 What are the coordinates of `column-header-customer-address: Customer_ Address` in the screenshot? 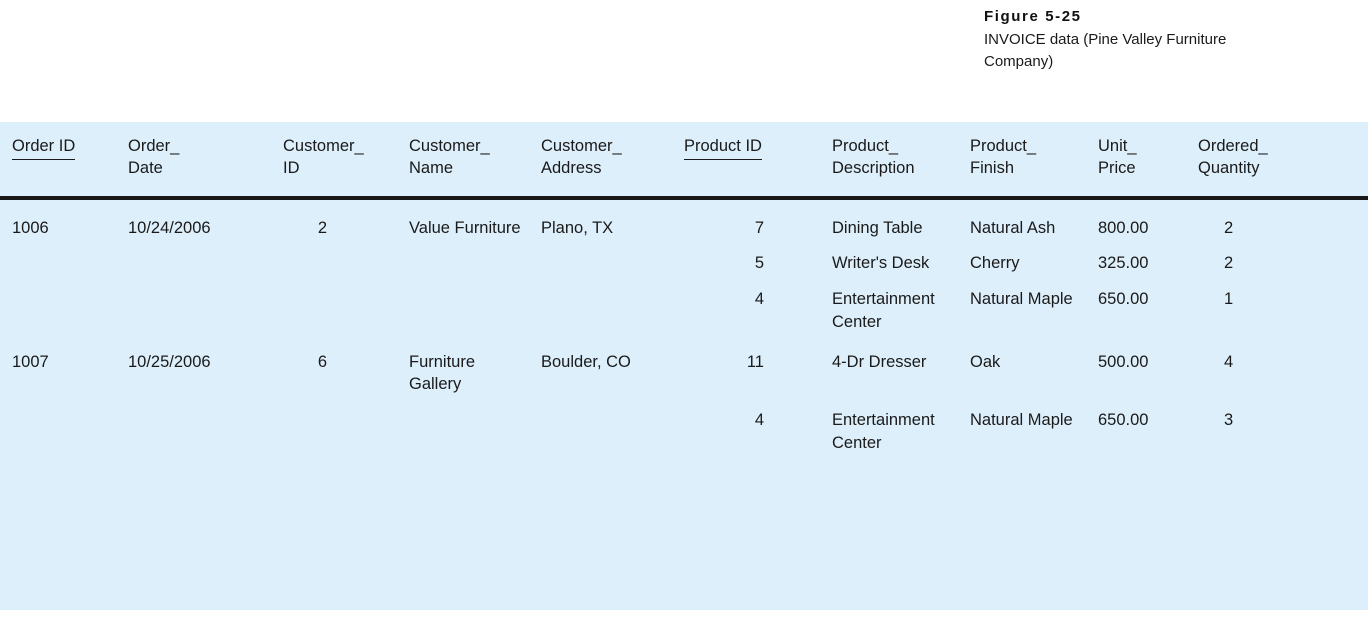 It's located at (603, 161).